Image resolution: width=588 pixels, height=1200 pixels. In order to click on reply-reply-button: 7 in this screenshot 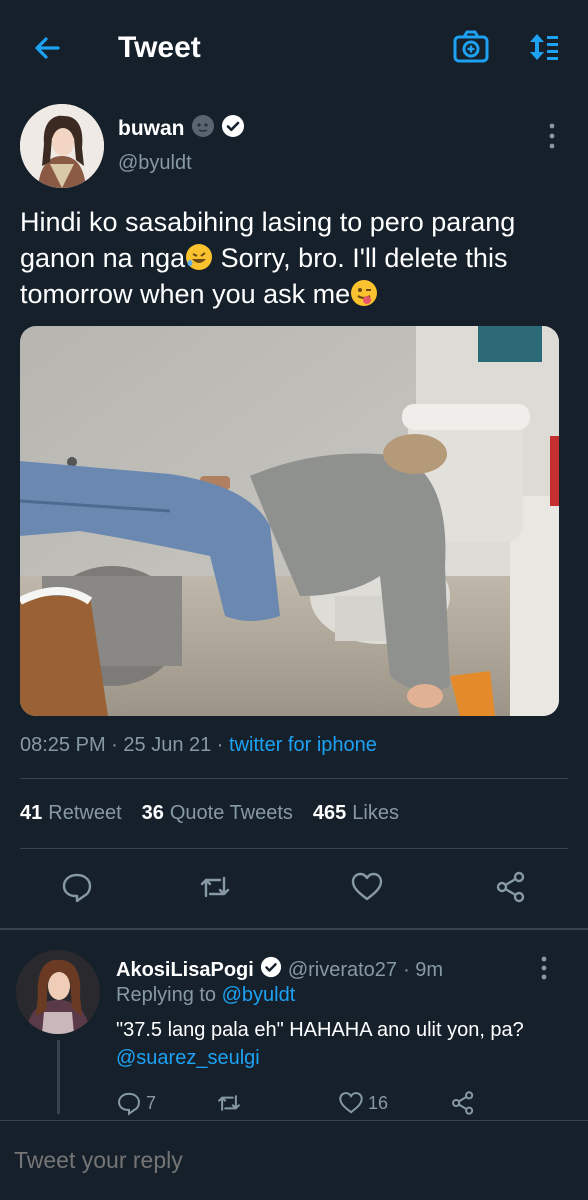, I will do `click(136, 1103)`.